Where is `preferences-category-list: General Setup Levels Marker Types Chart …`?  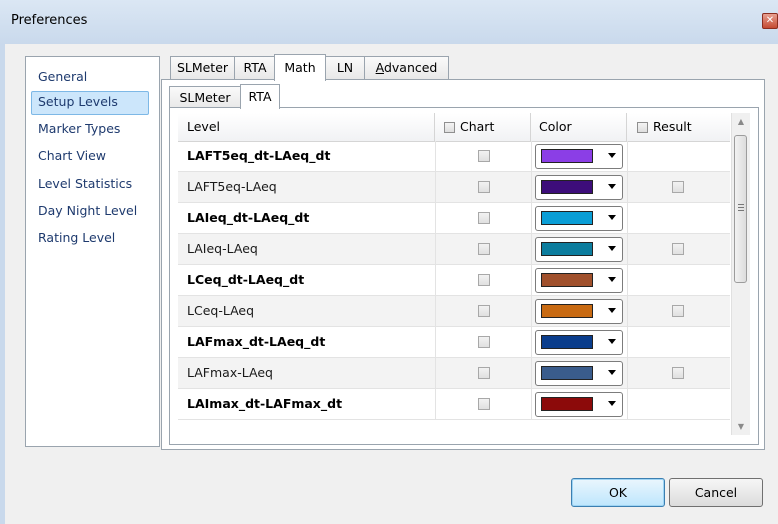 preferences-category-list: General Setup Levels Marker Types Chart … is located at coordinates (92, 251).